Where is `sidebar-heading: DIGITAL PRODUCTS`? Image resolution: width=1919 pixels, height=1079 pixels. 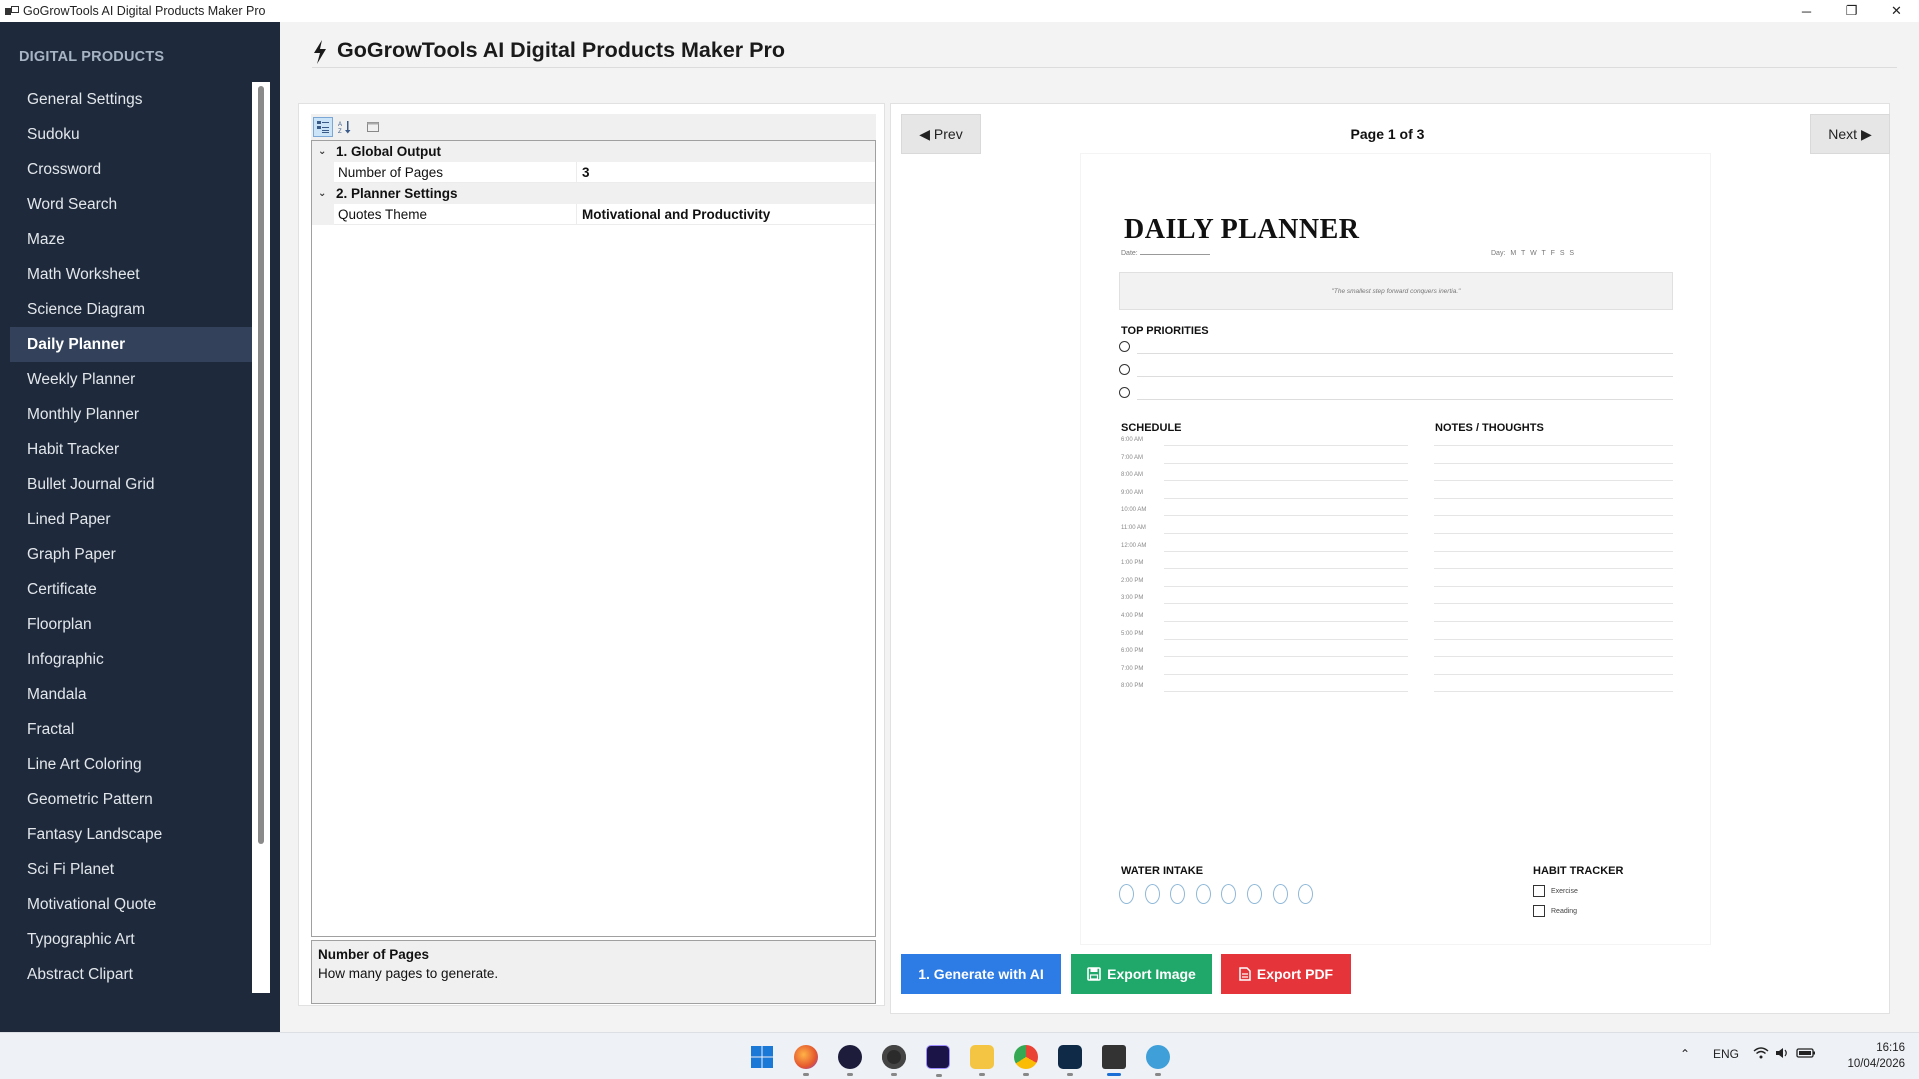 sidebar-heading: DIGITAL PRODUCTS is located at coordinates (92, 57).